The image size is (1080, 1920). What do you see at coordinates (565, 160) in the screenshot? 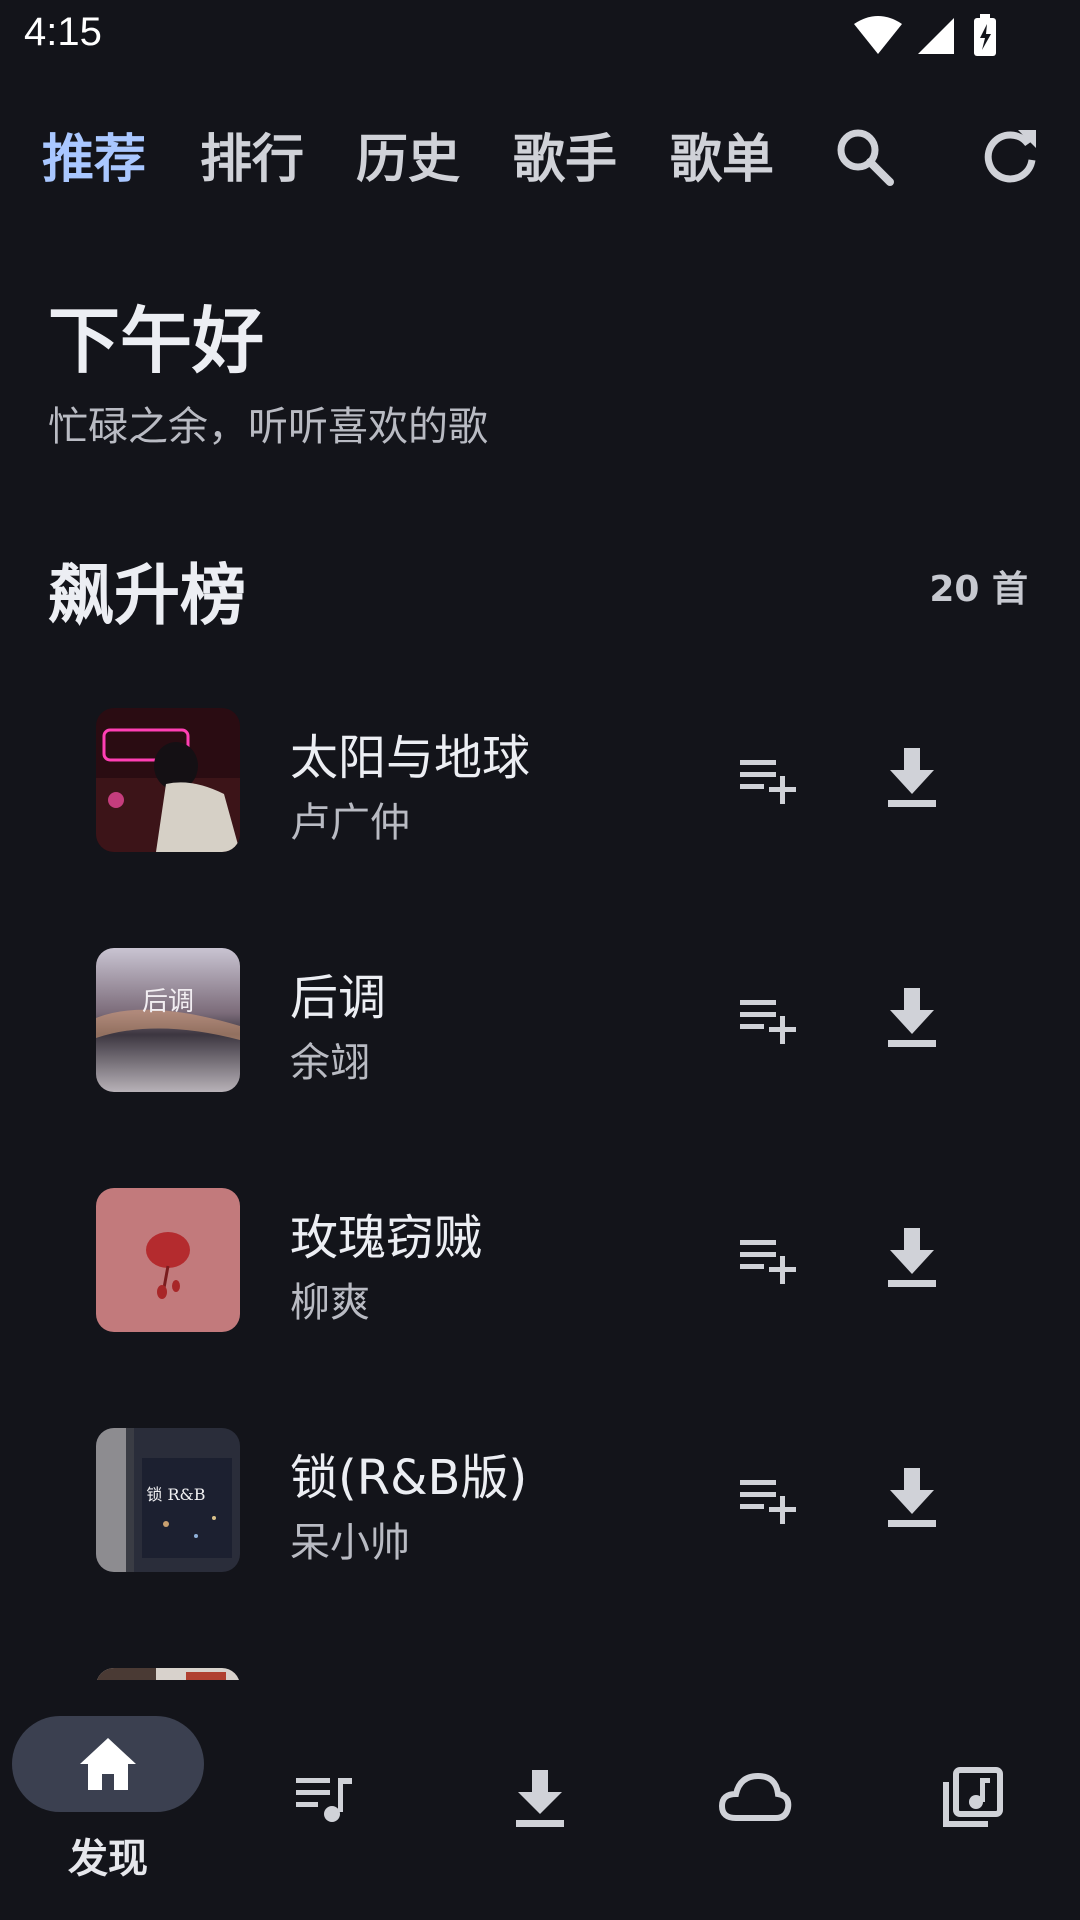
I see `tab-artists: 歌手` at bounding box center [565, 160].